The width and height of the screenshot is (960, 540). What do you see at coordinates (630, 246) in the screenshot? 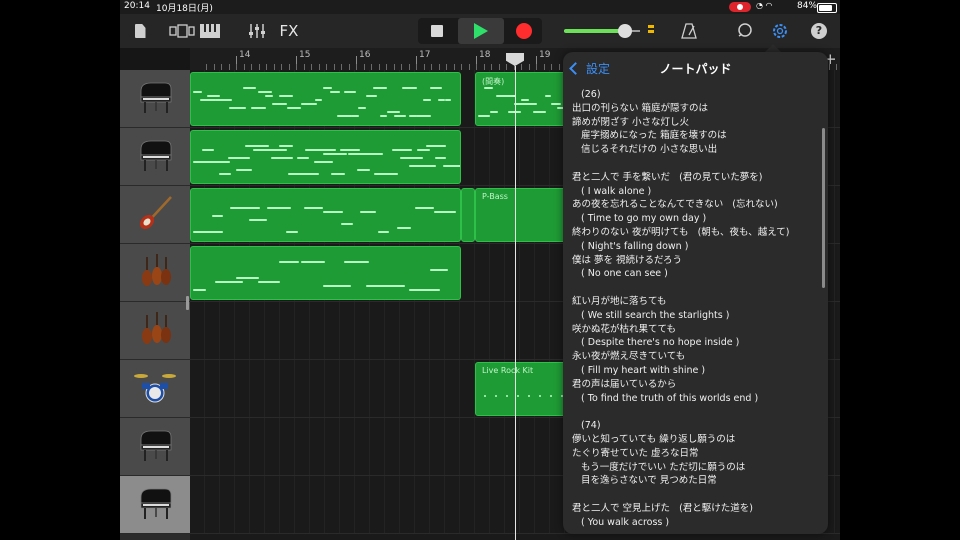
I see `notepad-line: ( Night's falling down )` at bounding box center [630, 246].